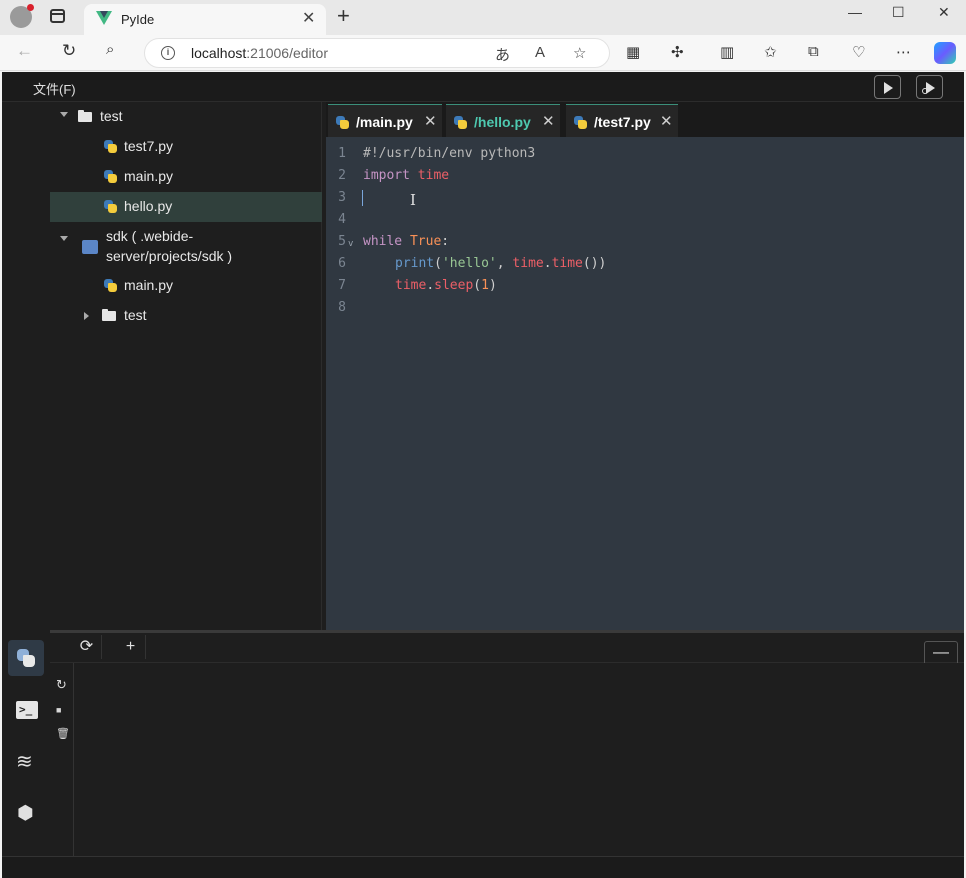 The image size is (966, 878). What do you see at coordinates (858, 52) in the screenshot?
I see `performance-icon: ♡` at bounding box center [858, 52].